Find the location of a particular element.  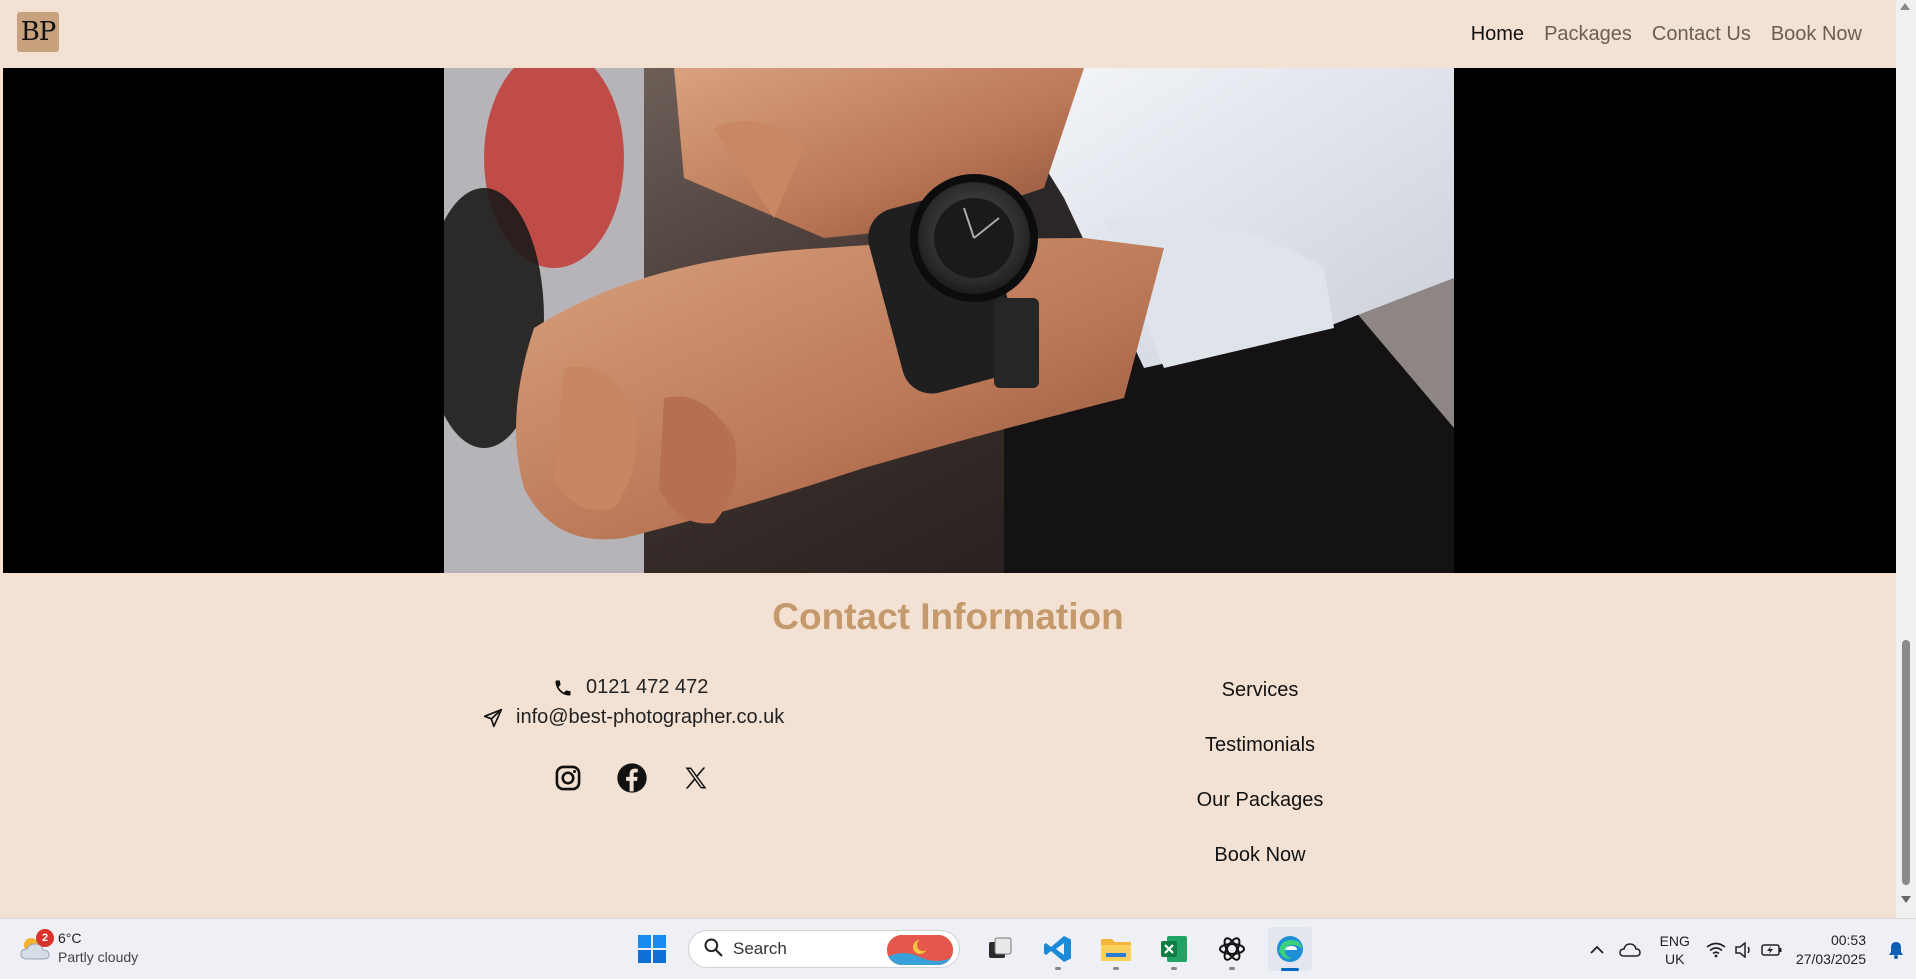

facebook-icon is located at coordinates (632, 778).